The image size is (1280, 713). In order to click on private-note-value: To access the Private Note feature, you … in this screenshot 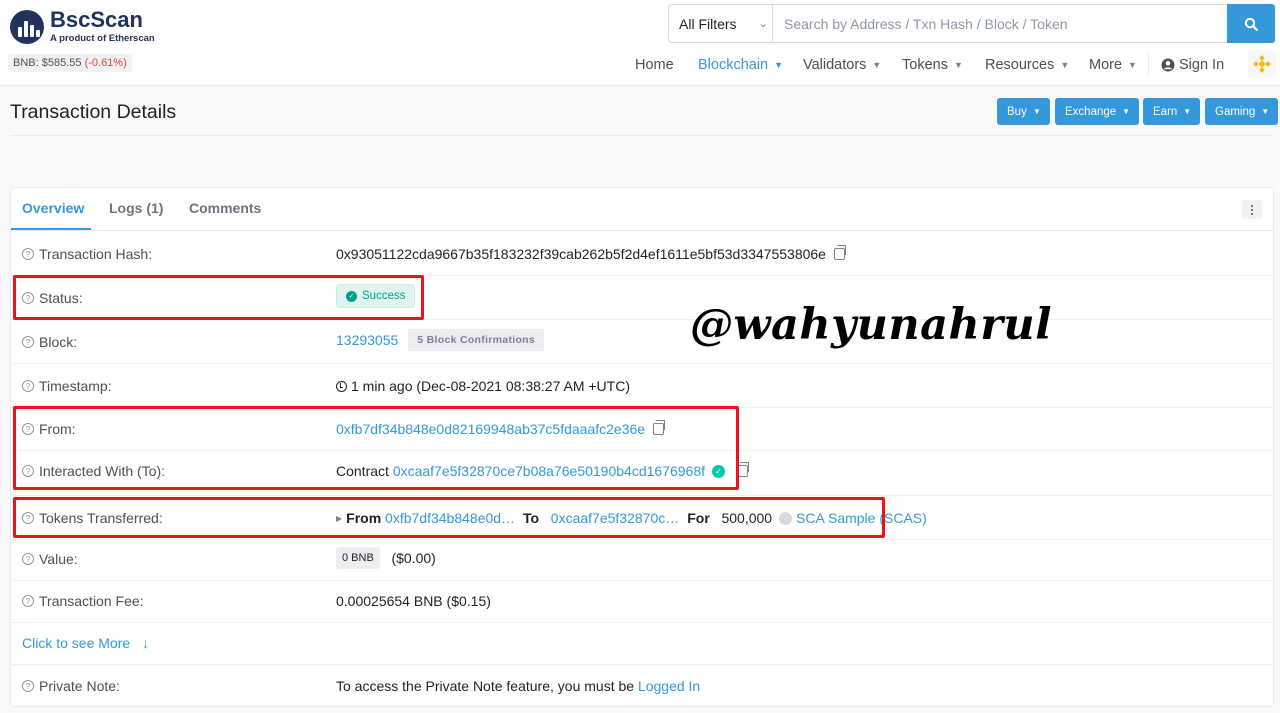, I will do `click(518, 686)`.